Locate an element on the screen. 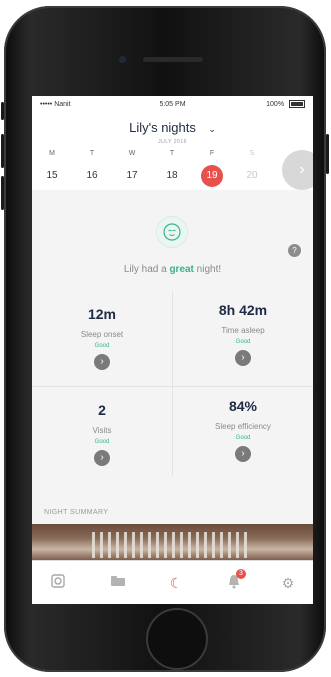 This screenshot has height=677, width=331. day-number: 20 is located at coordinates (252, 175).